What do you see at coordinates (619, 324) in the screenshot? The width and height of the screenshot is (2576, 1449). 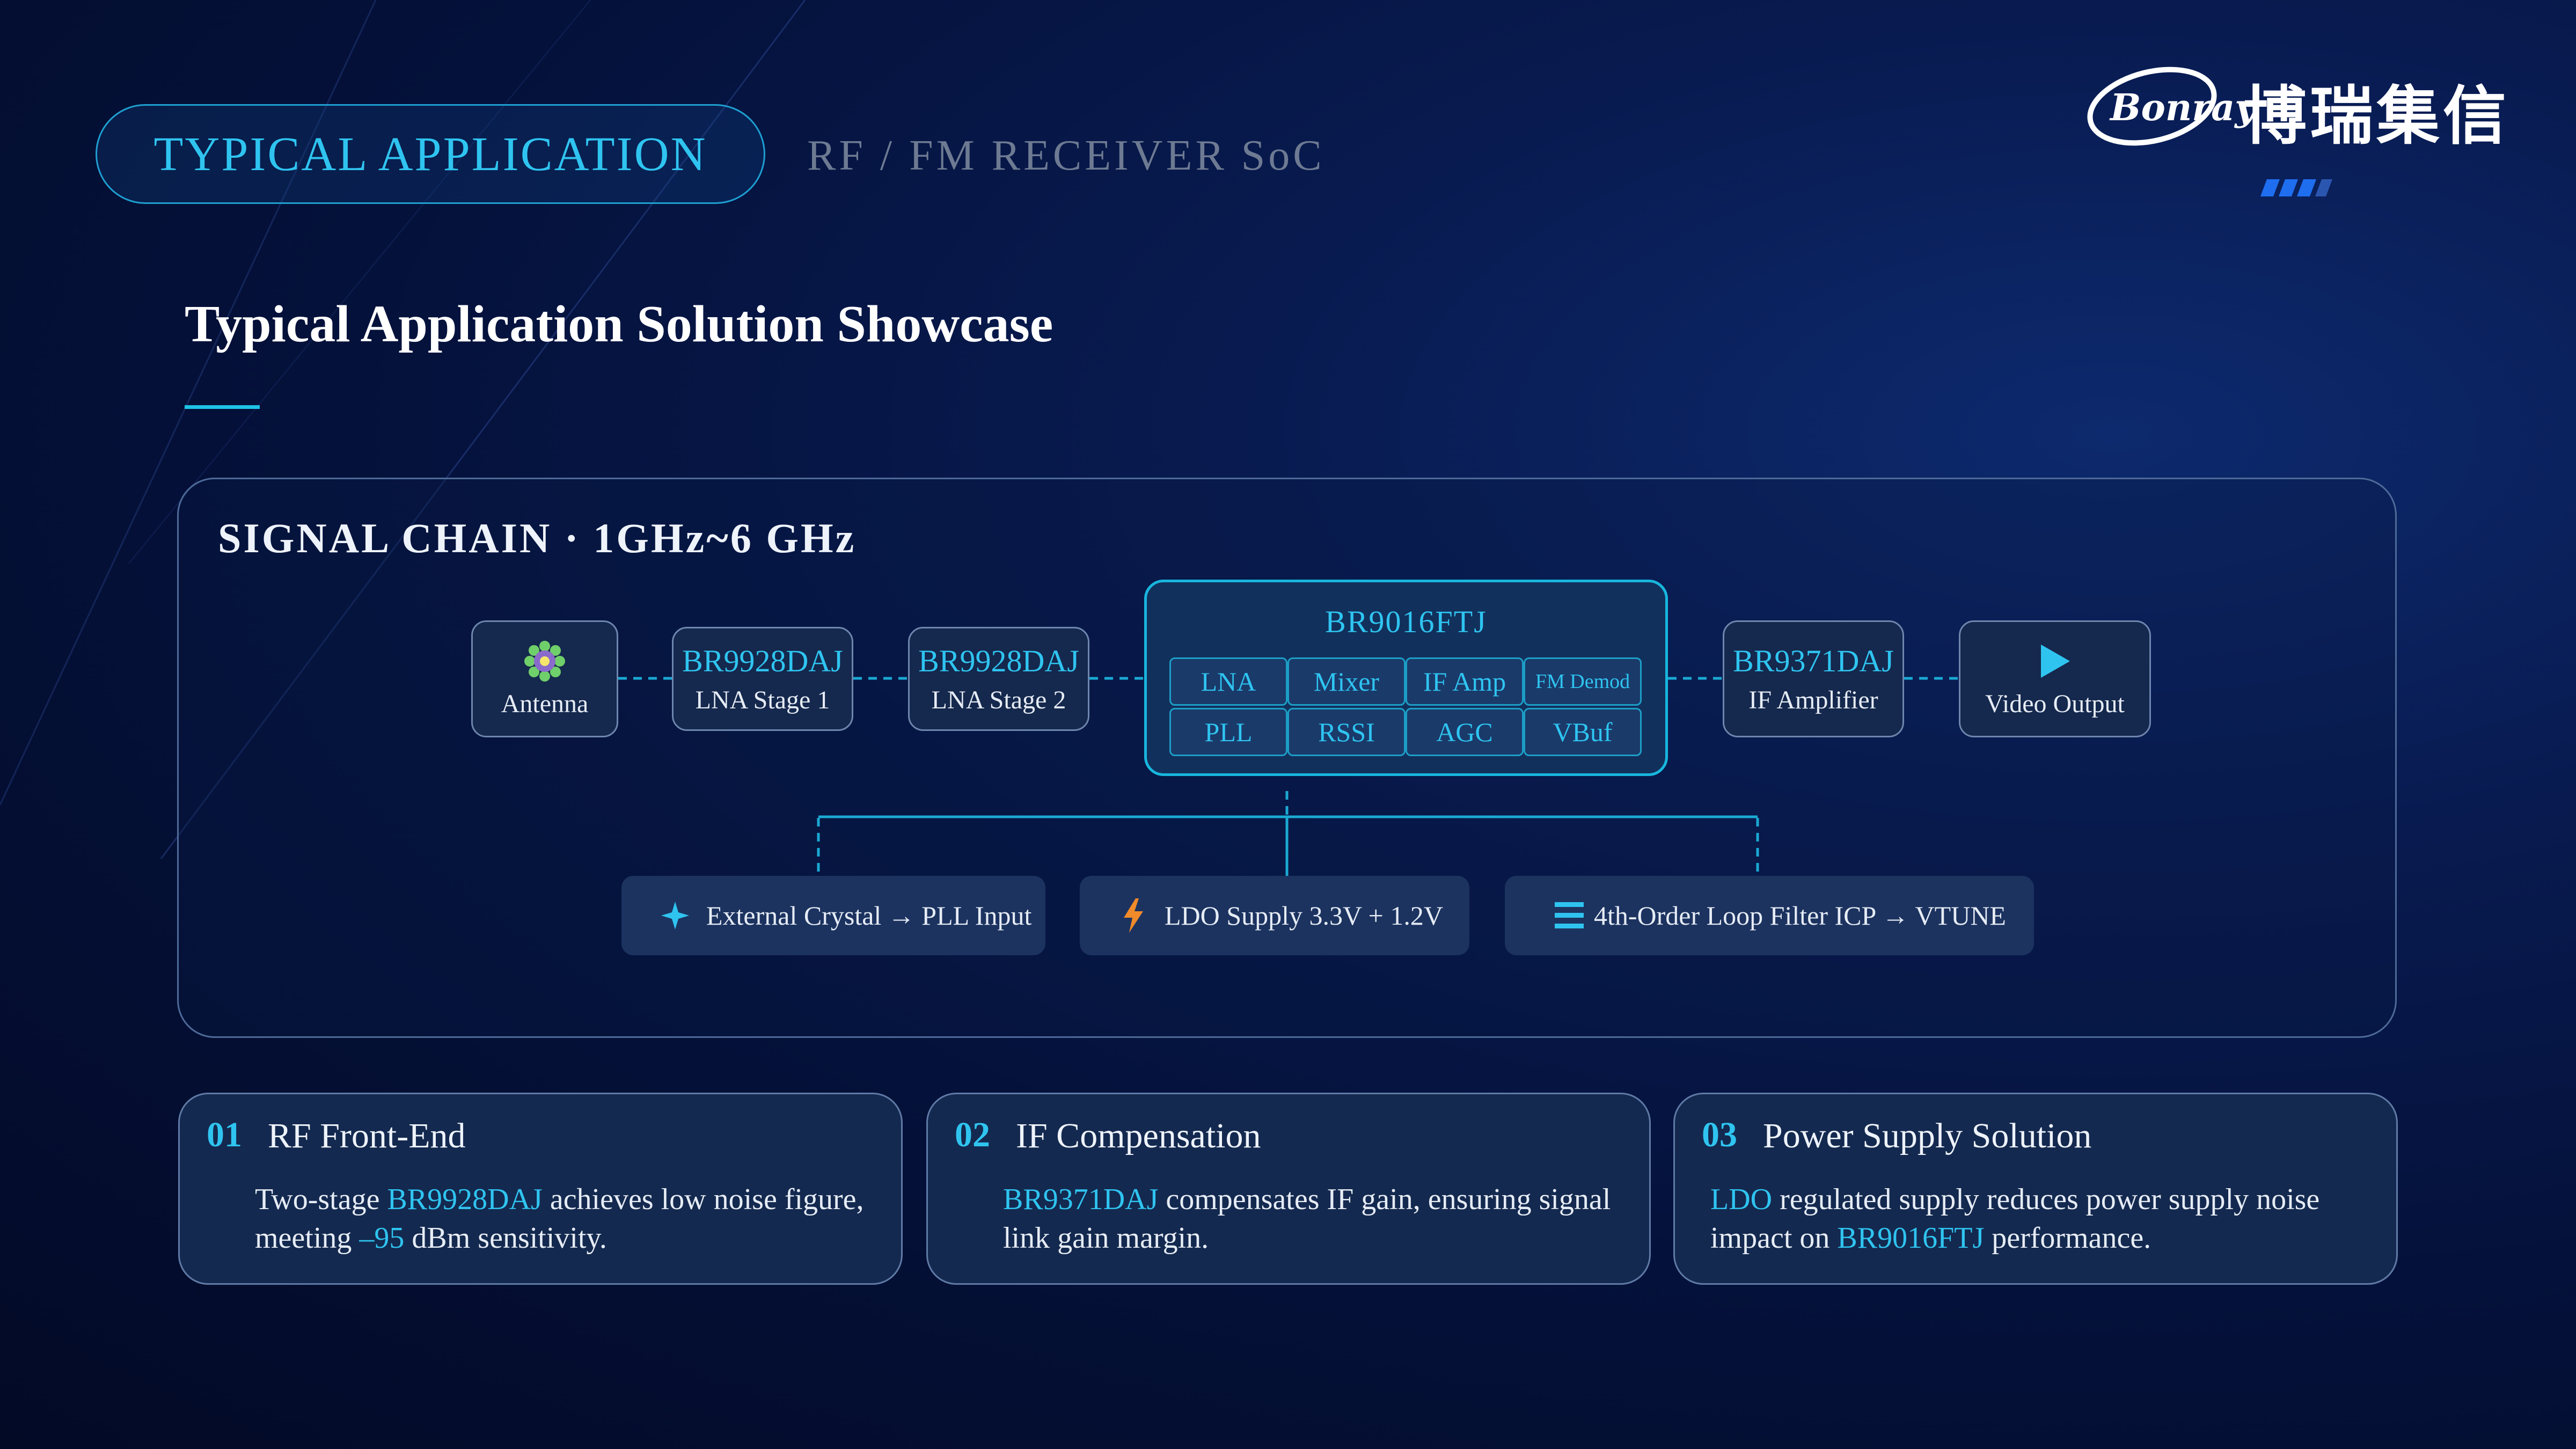 I see `page-title: Typical Application Solution Showcase` at bounding box center [619, 324].